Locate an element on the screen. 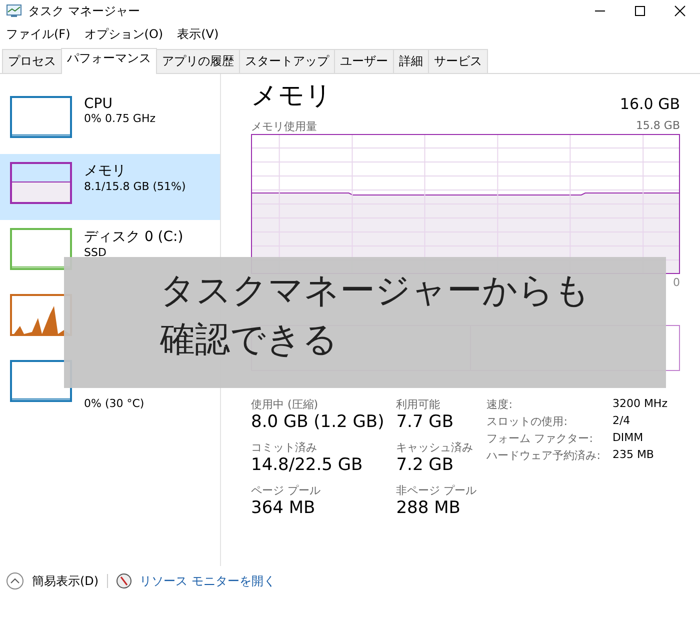  stat-label: コミット済み is located at coordinates (284, 447).